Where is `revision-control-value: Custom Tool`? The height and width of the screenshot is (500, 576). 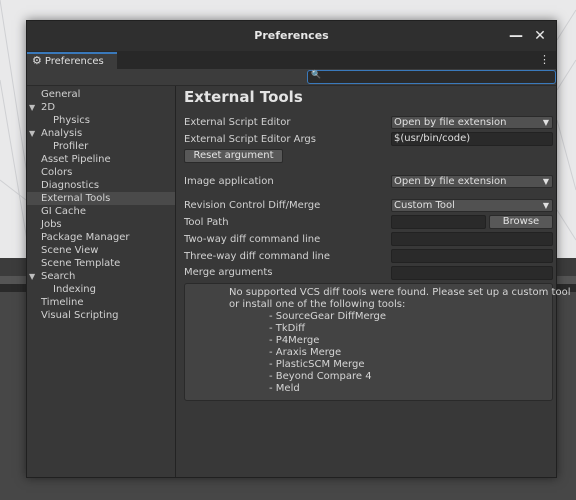
revision-control-value: Custom Tool is located at coordinates (424, 205).